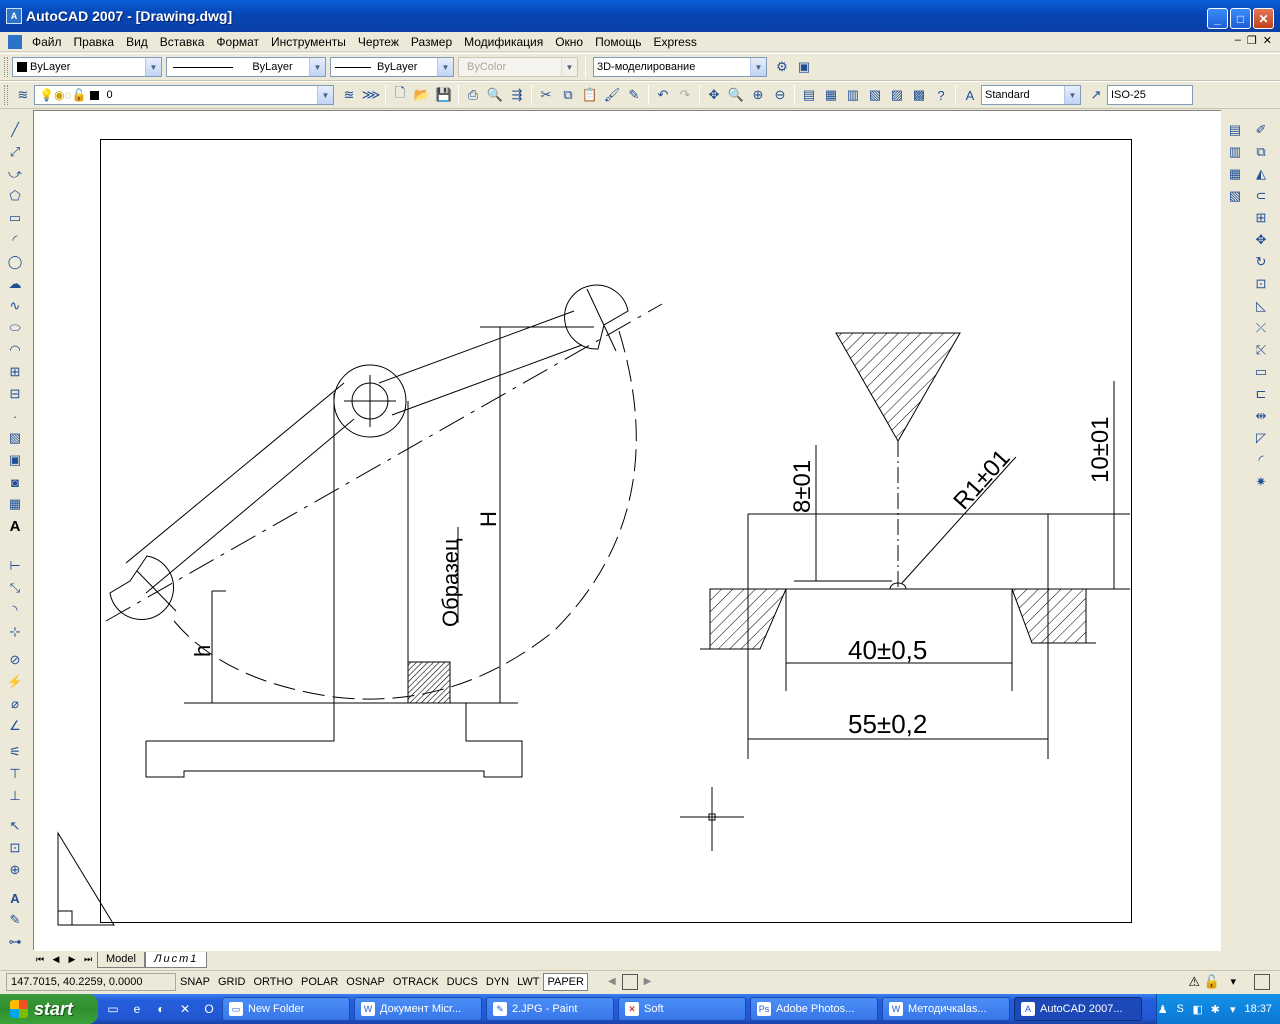  Describe the element at coordinates (15, 372) in the screenshot. I see `insert-block-icon: ⊞` at that location.